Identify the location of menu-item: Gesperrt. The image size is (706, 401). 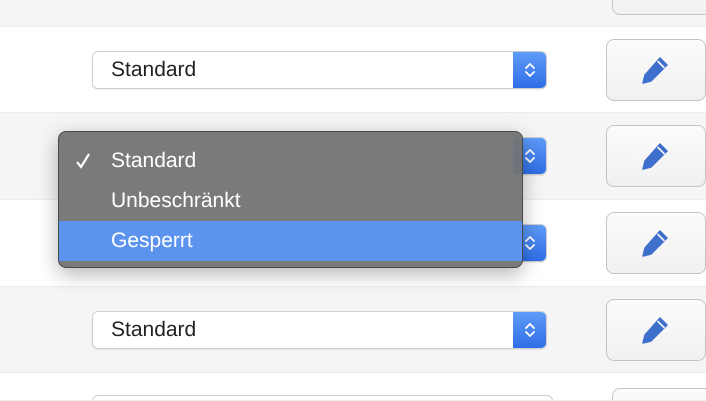
(290, 241).